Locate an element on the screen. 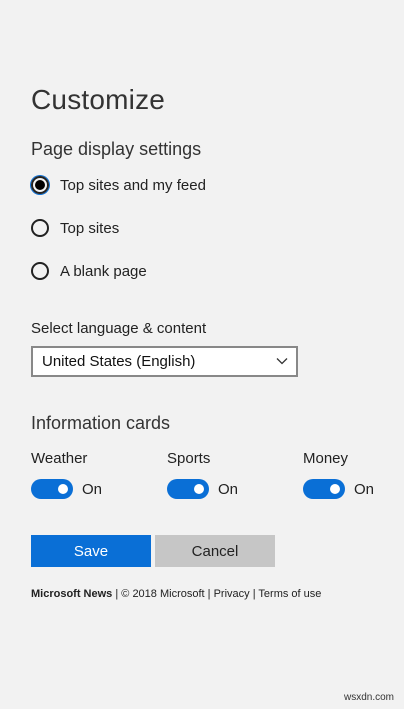 The width and height of the screenshot is (404, 709). cancel-button: Cancel is located at coordinates (215, 551).